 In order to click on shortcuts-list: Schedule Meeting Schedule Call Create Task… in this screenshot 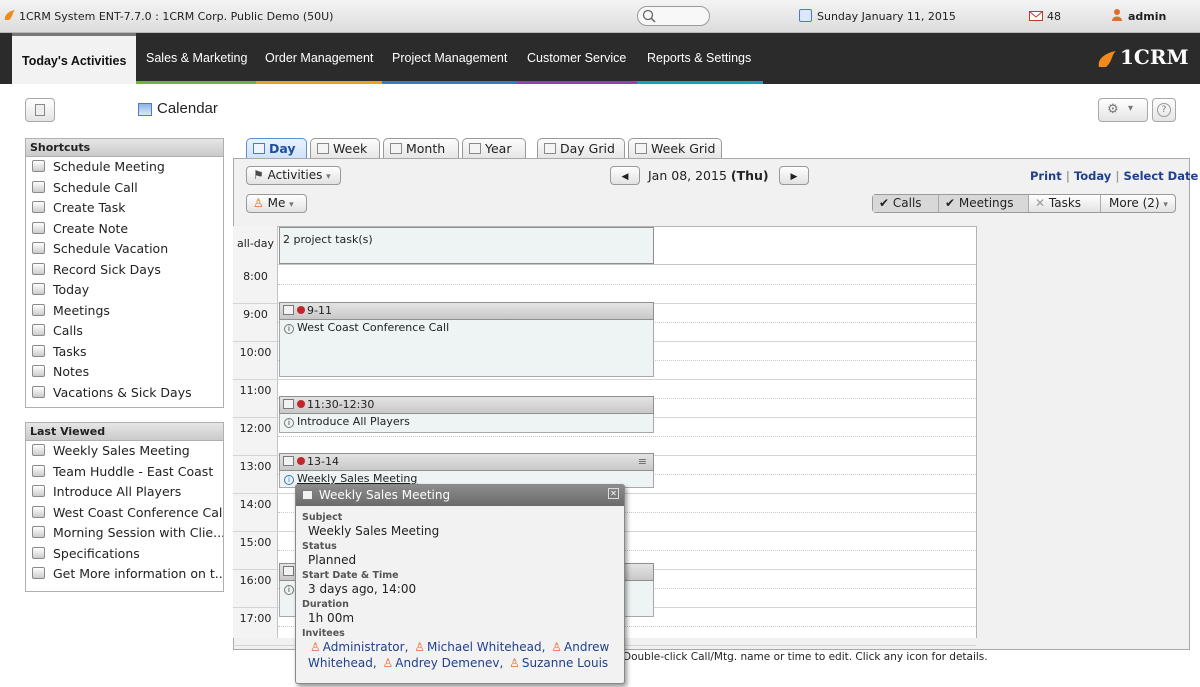, I will do `click(124, 280)`.